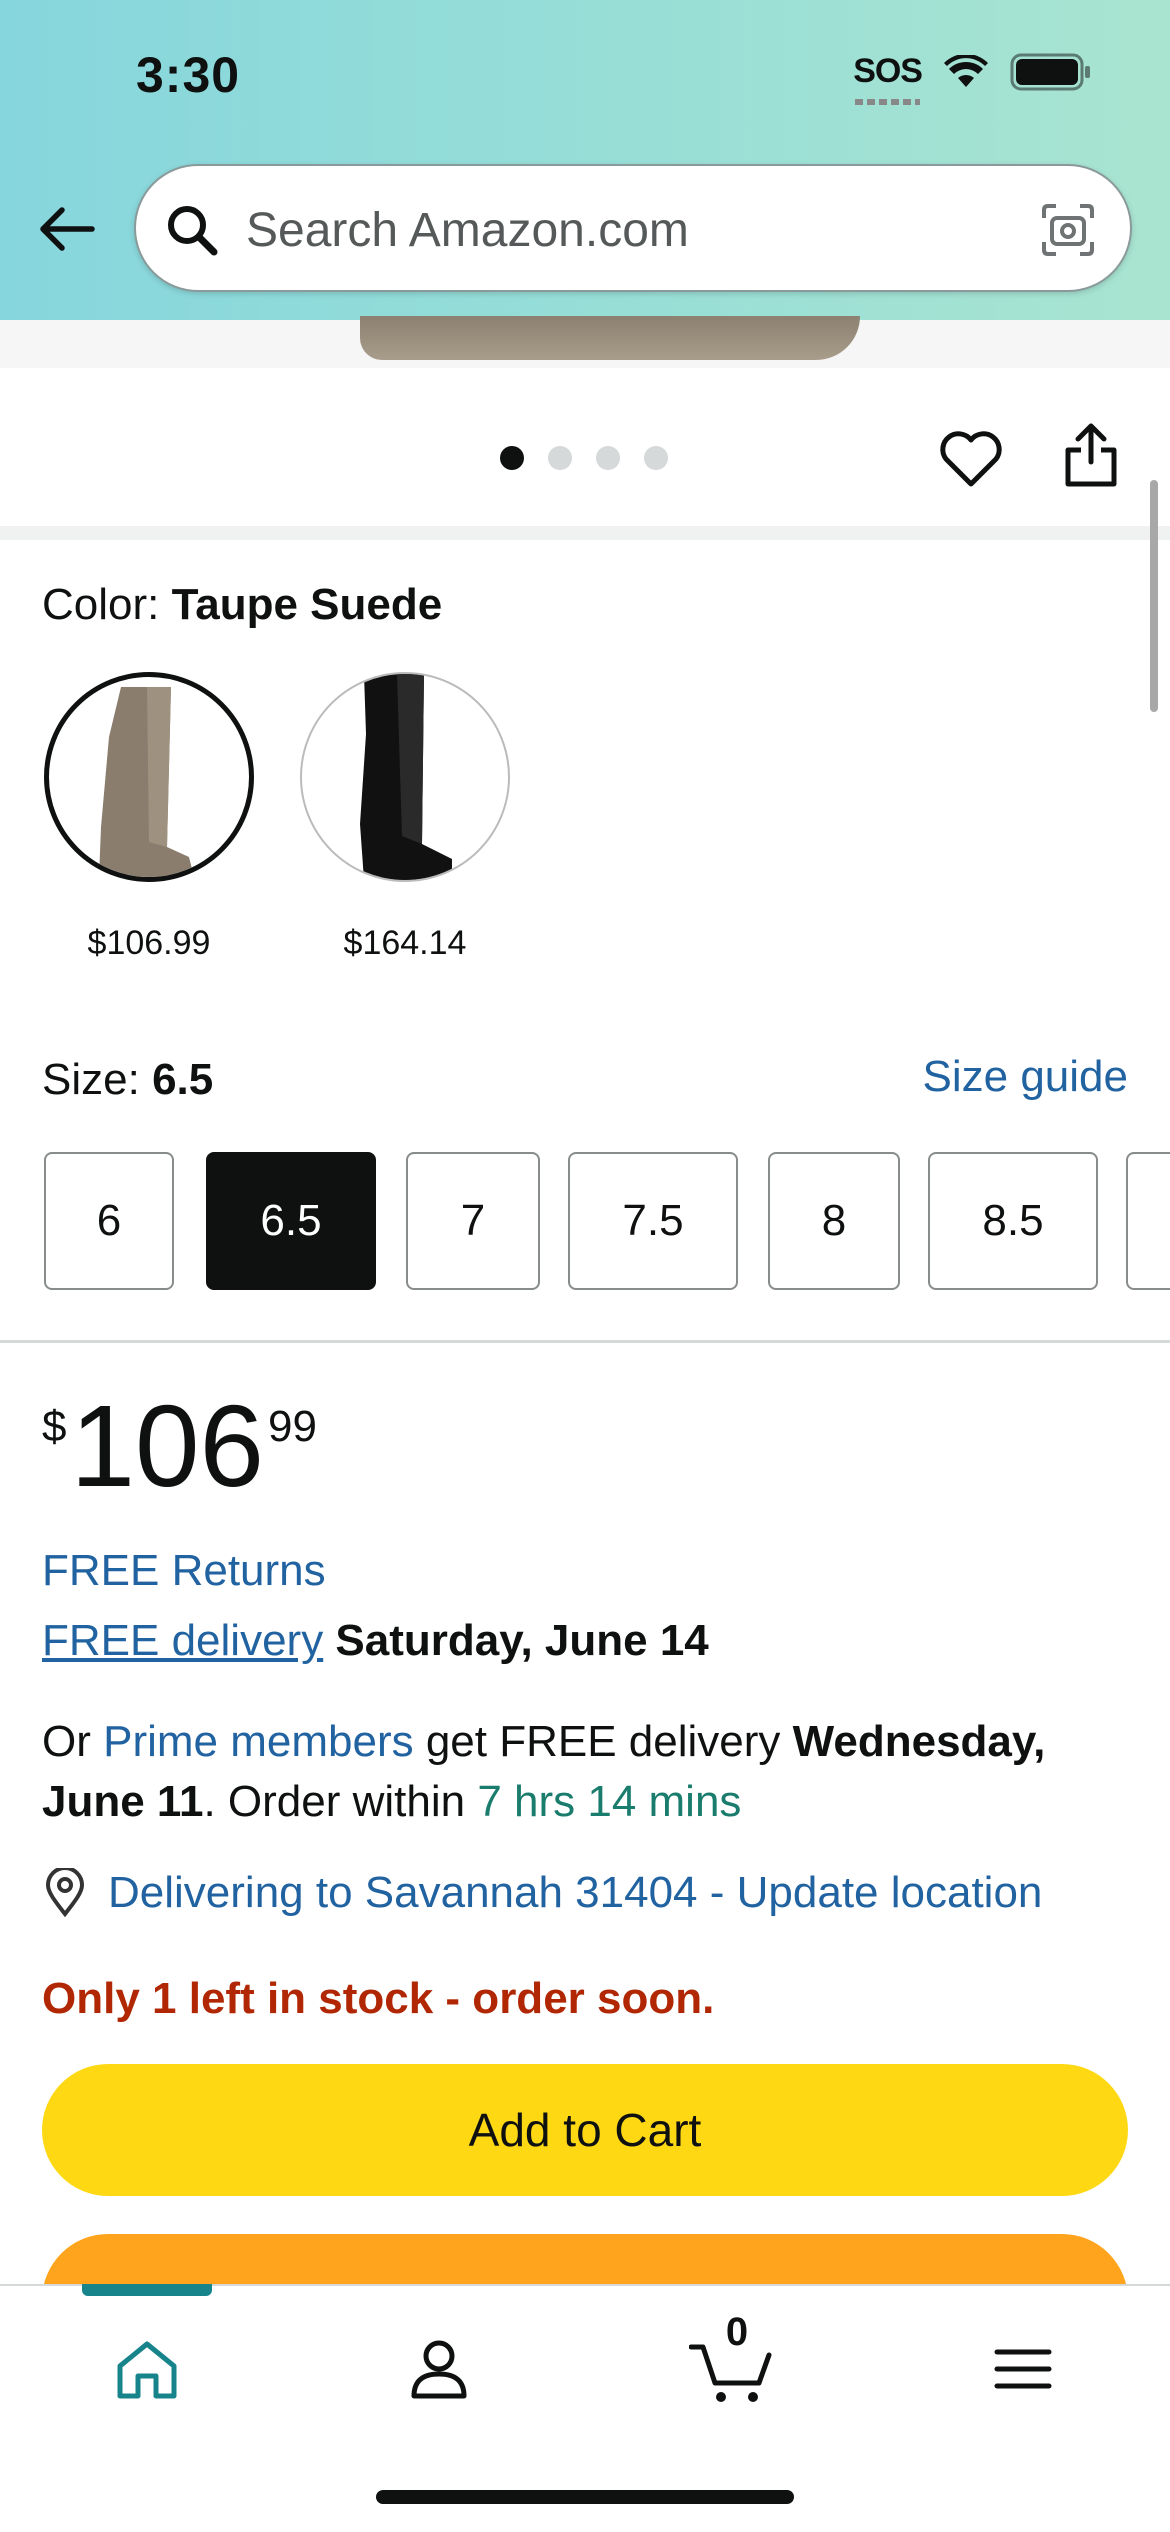  What do you see at coordinates (966, 70) in the screenshot?
I see `wifi-icon` at bounding box center [966, 70].